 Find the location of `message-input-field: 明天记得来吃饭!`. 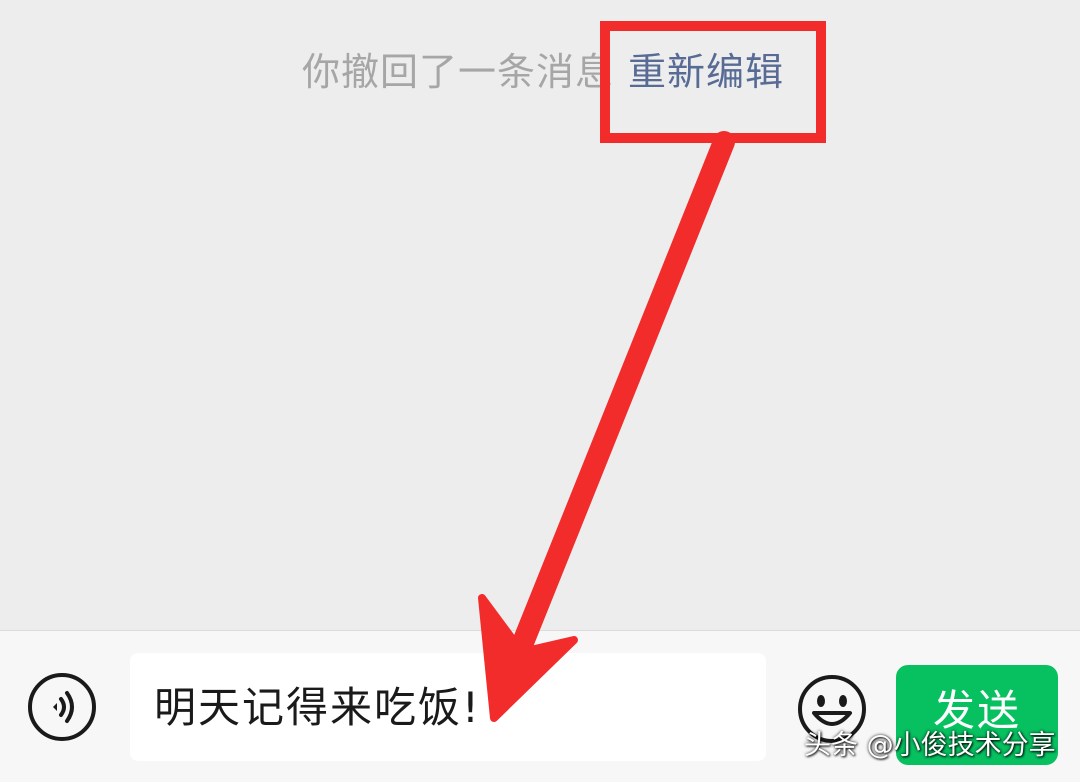

message-input-field: 明天记得来吃饭! is located at coordinates (448, 707).